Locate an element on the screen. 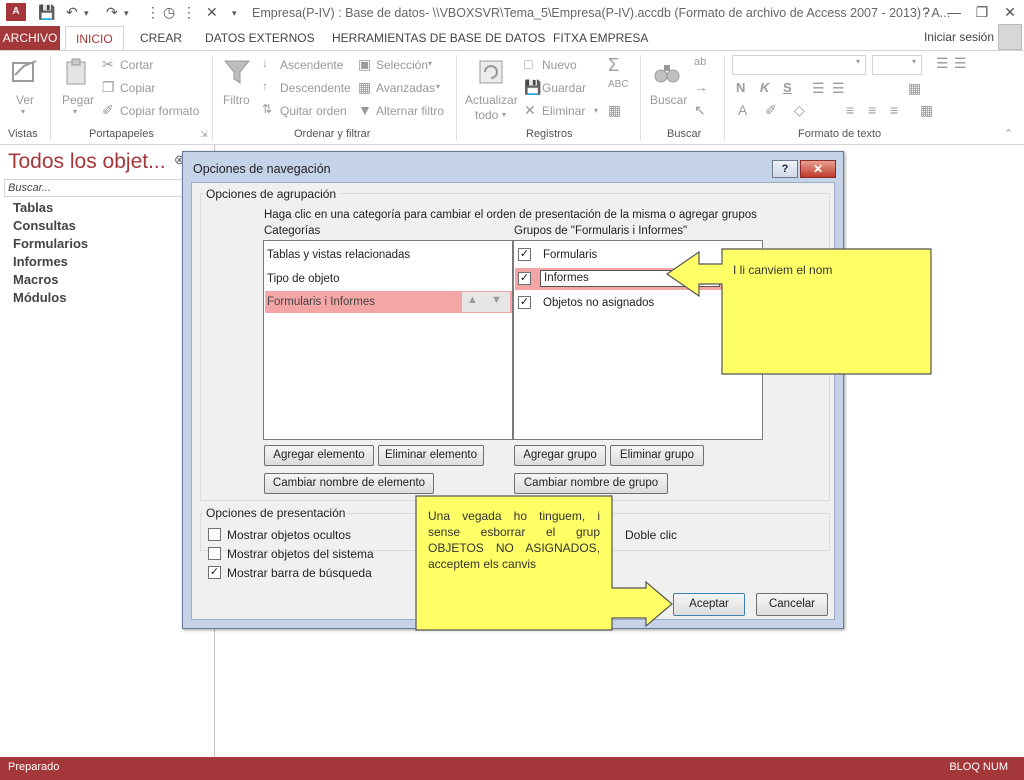  minimize-icon: — is located at coordinates (954, 12).